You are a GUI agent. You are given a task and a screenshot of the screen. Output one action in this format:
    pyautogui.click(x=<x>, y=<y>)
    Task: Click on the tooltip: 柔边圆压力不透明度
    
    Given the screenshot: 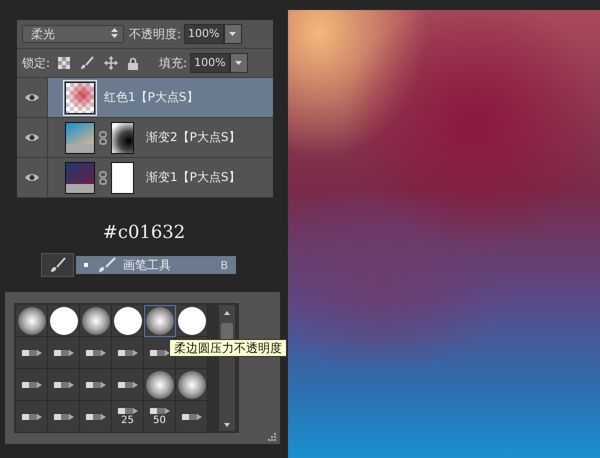 What is the action you would take?
    pyautogui.click(x=228, y=348)
    